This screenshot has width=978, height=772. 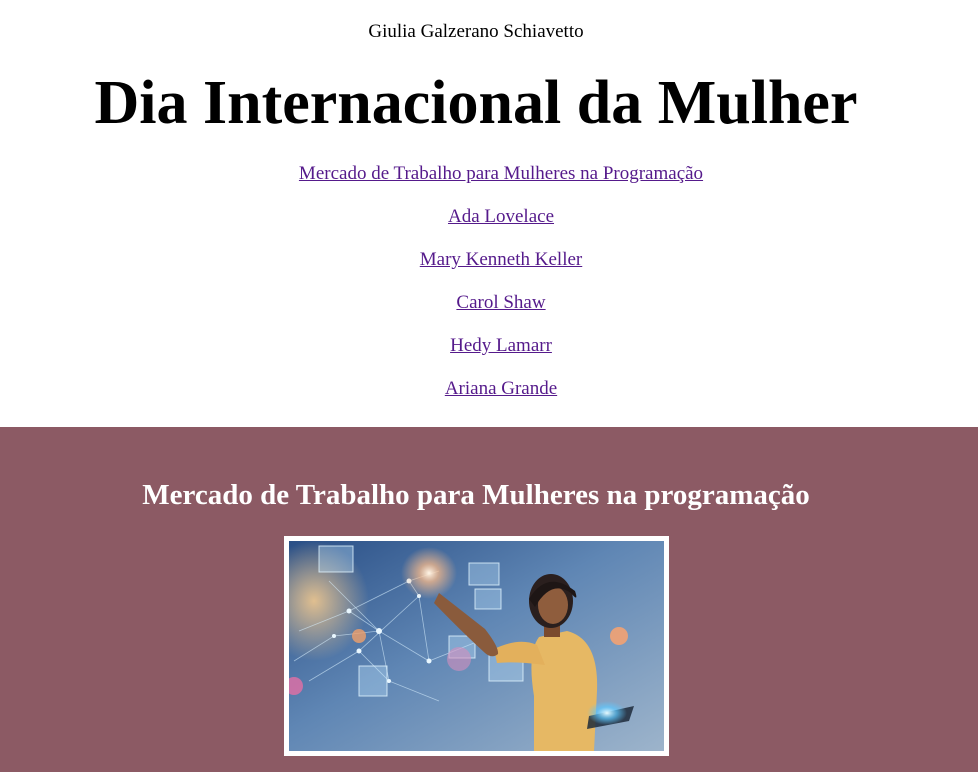 What do you see at coordinates (501, 216) in the screenshot?
I see `nav-link-ada-lovelace: Ada Lovelace` at bounding box center [501, 216].